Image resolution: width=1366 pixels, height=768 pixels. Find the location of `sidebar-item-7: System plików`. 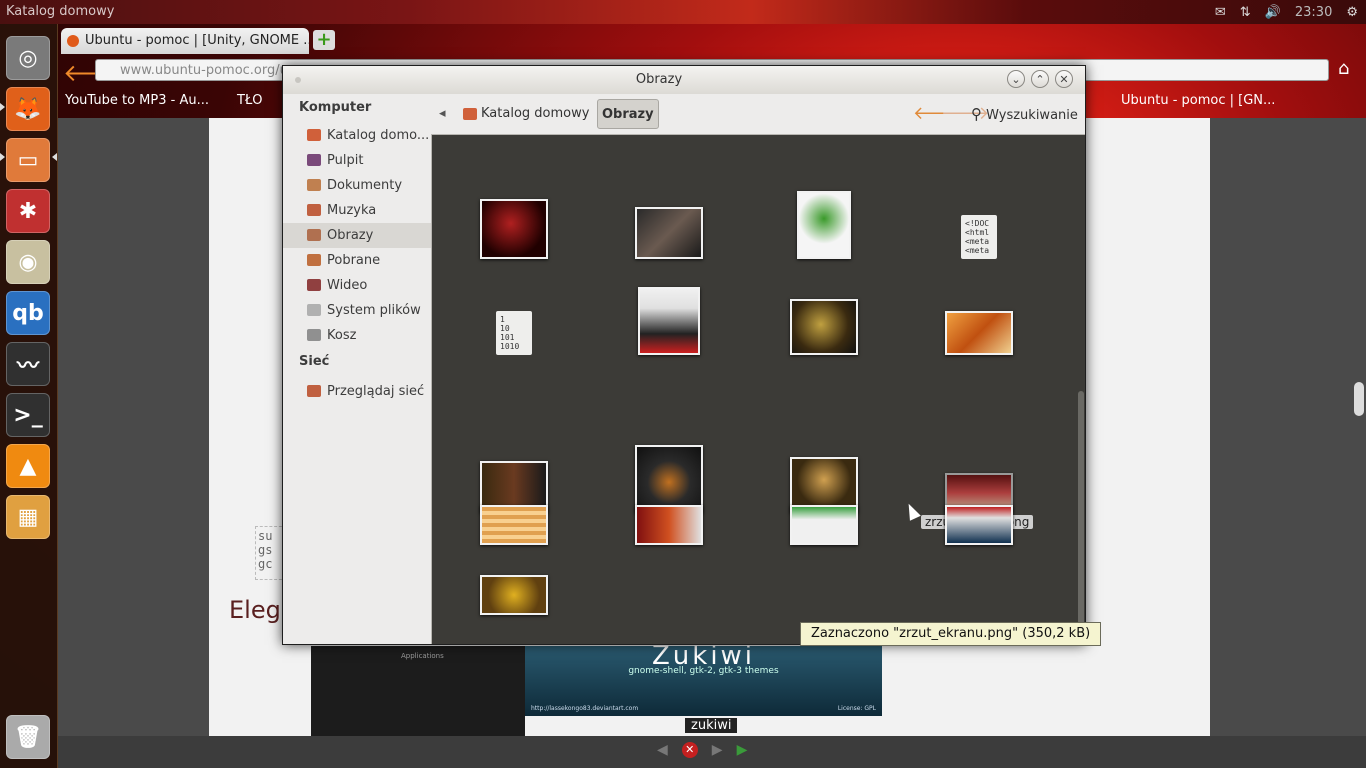

sidebar-item-7: System plików is located at coordinates (357, 310).